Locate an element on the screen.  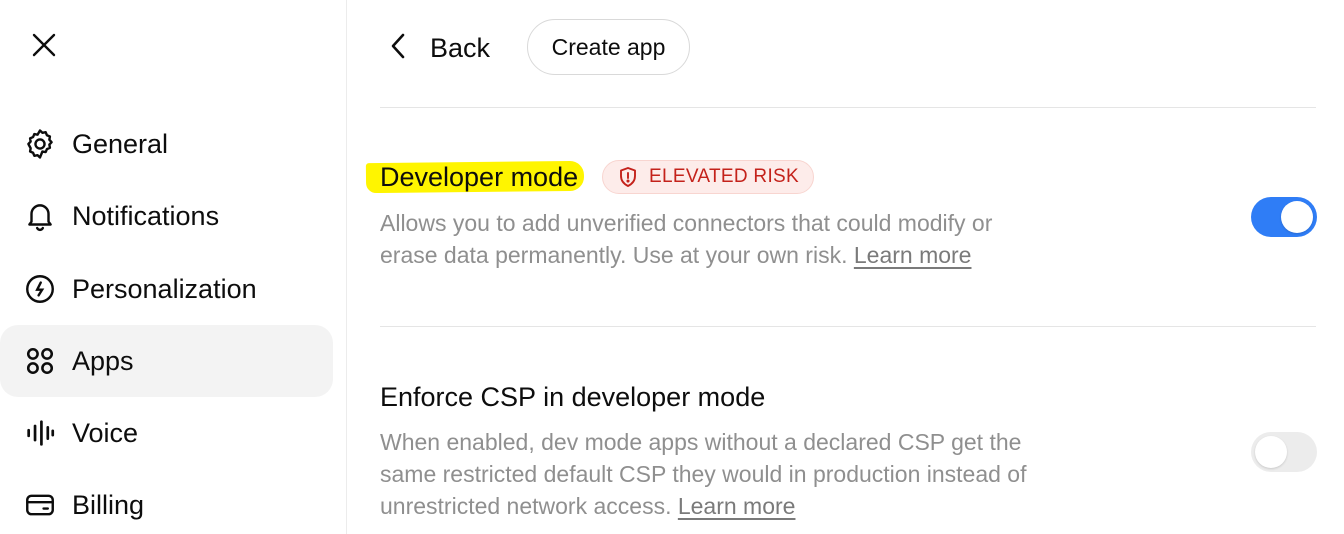
elevated-risk-badge: ELEVATED RISK is located at coordinates (708, 177).